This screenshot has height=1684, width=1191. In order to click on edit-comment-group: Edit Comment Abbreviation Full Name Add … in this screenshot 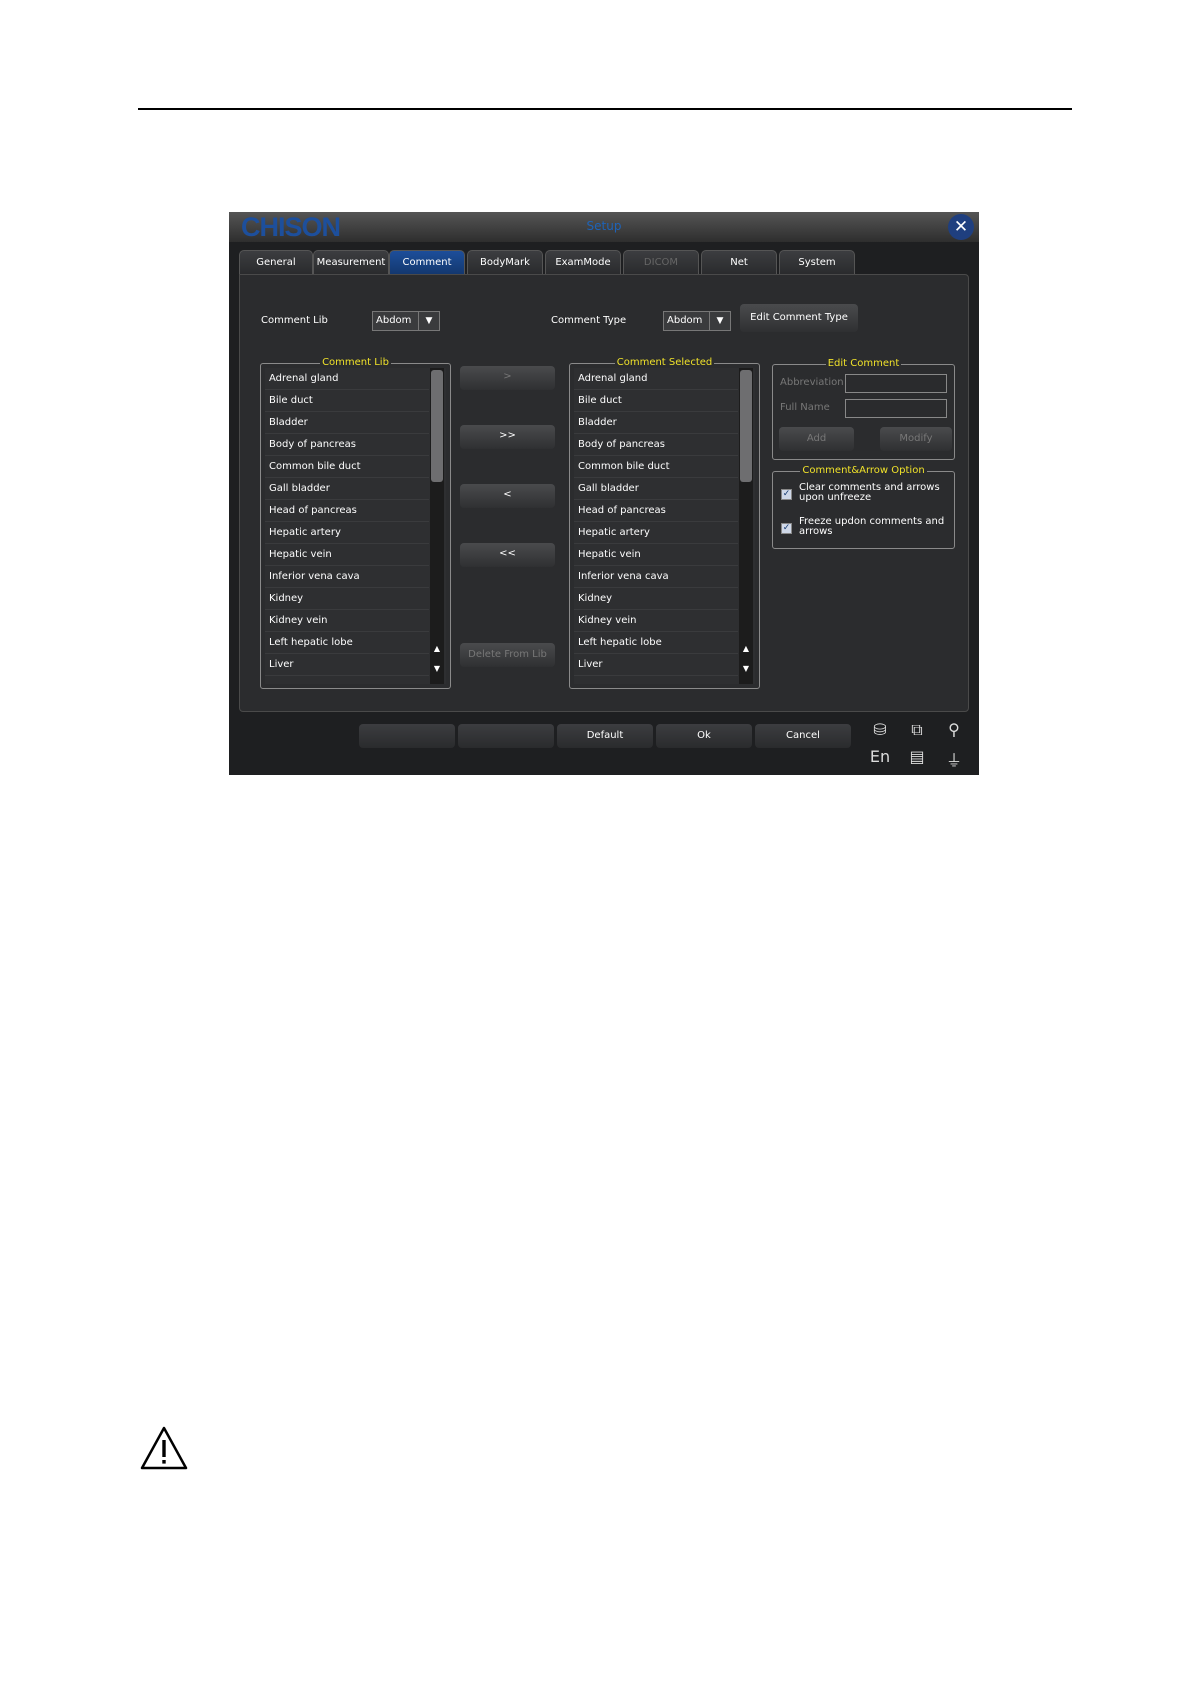, I will do `click(863, 409)`.